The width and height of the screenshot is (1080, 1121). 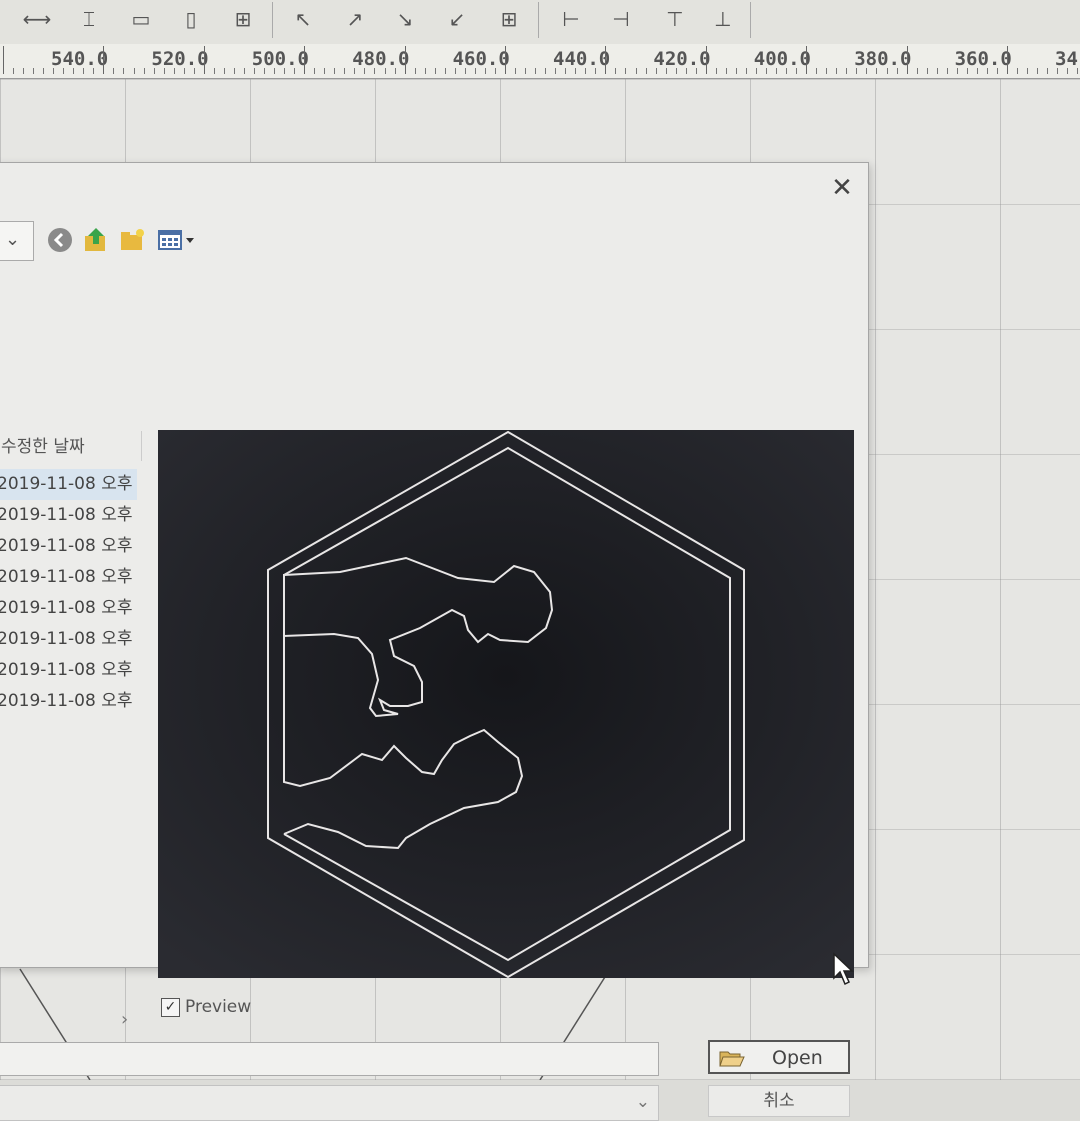 I want to click on same-height-icon: ▭, so click(x=141, y=19).